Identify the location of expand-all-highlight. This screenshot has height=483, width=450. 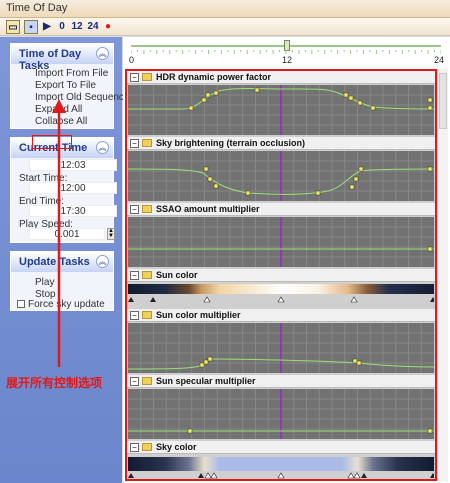
(52, 142).